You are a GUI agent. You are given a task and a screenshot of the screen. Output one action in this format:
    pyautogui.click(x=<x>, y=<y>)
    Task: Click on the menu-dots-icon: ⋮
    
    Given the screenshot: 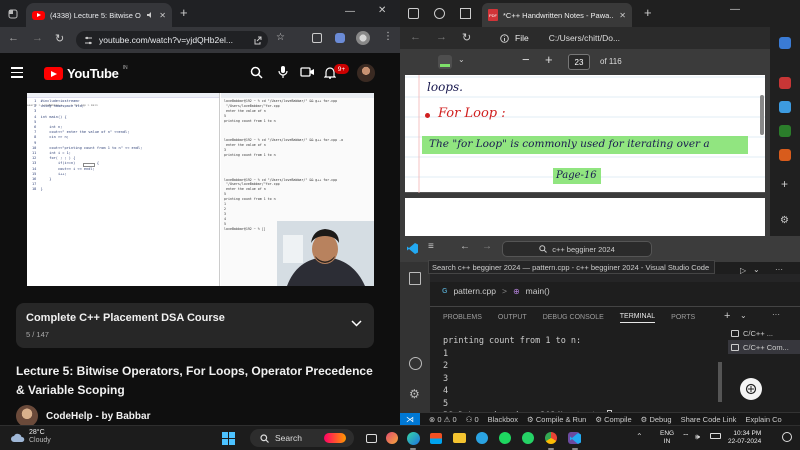 What is the action you would take?
    pyautogui.click(x=388, y=36)
    